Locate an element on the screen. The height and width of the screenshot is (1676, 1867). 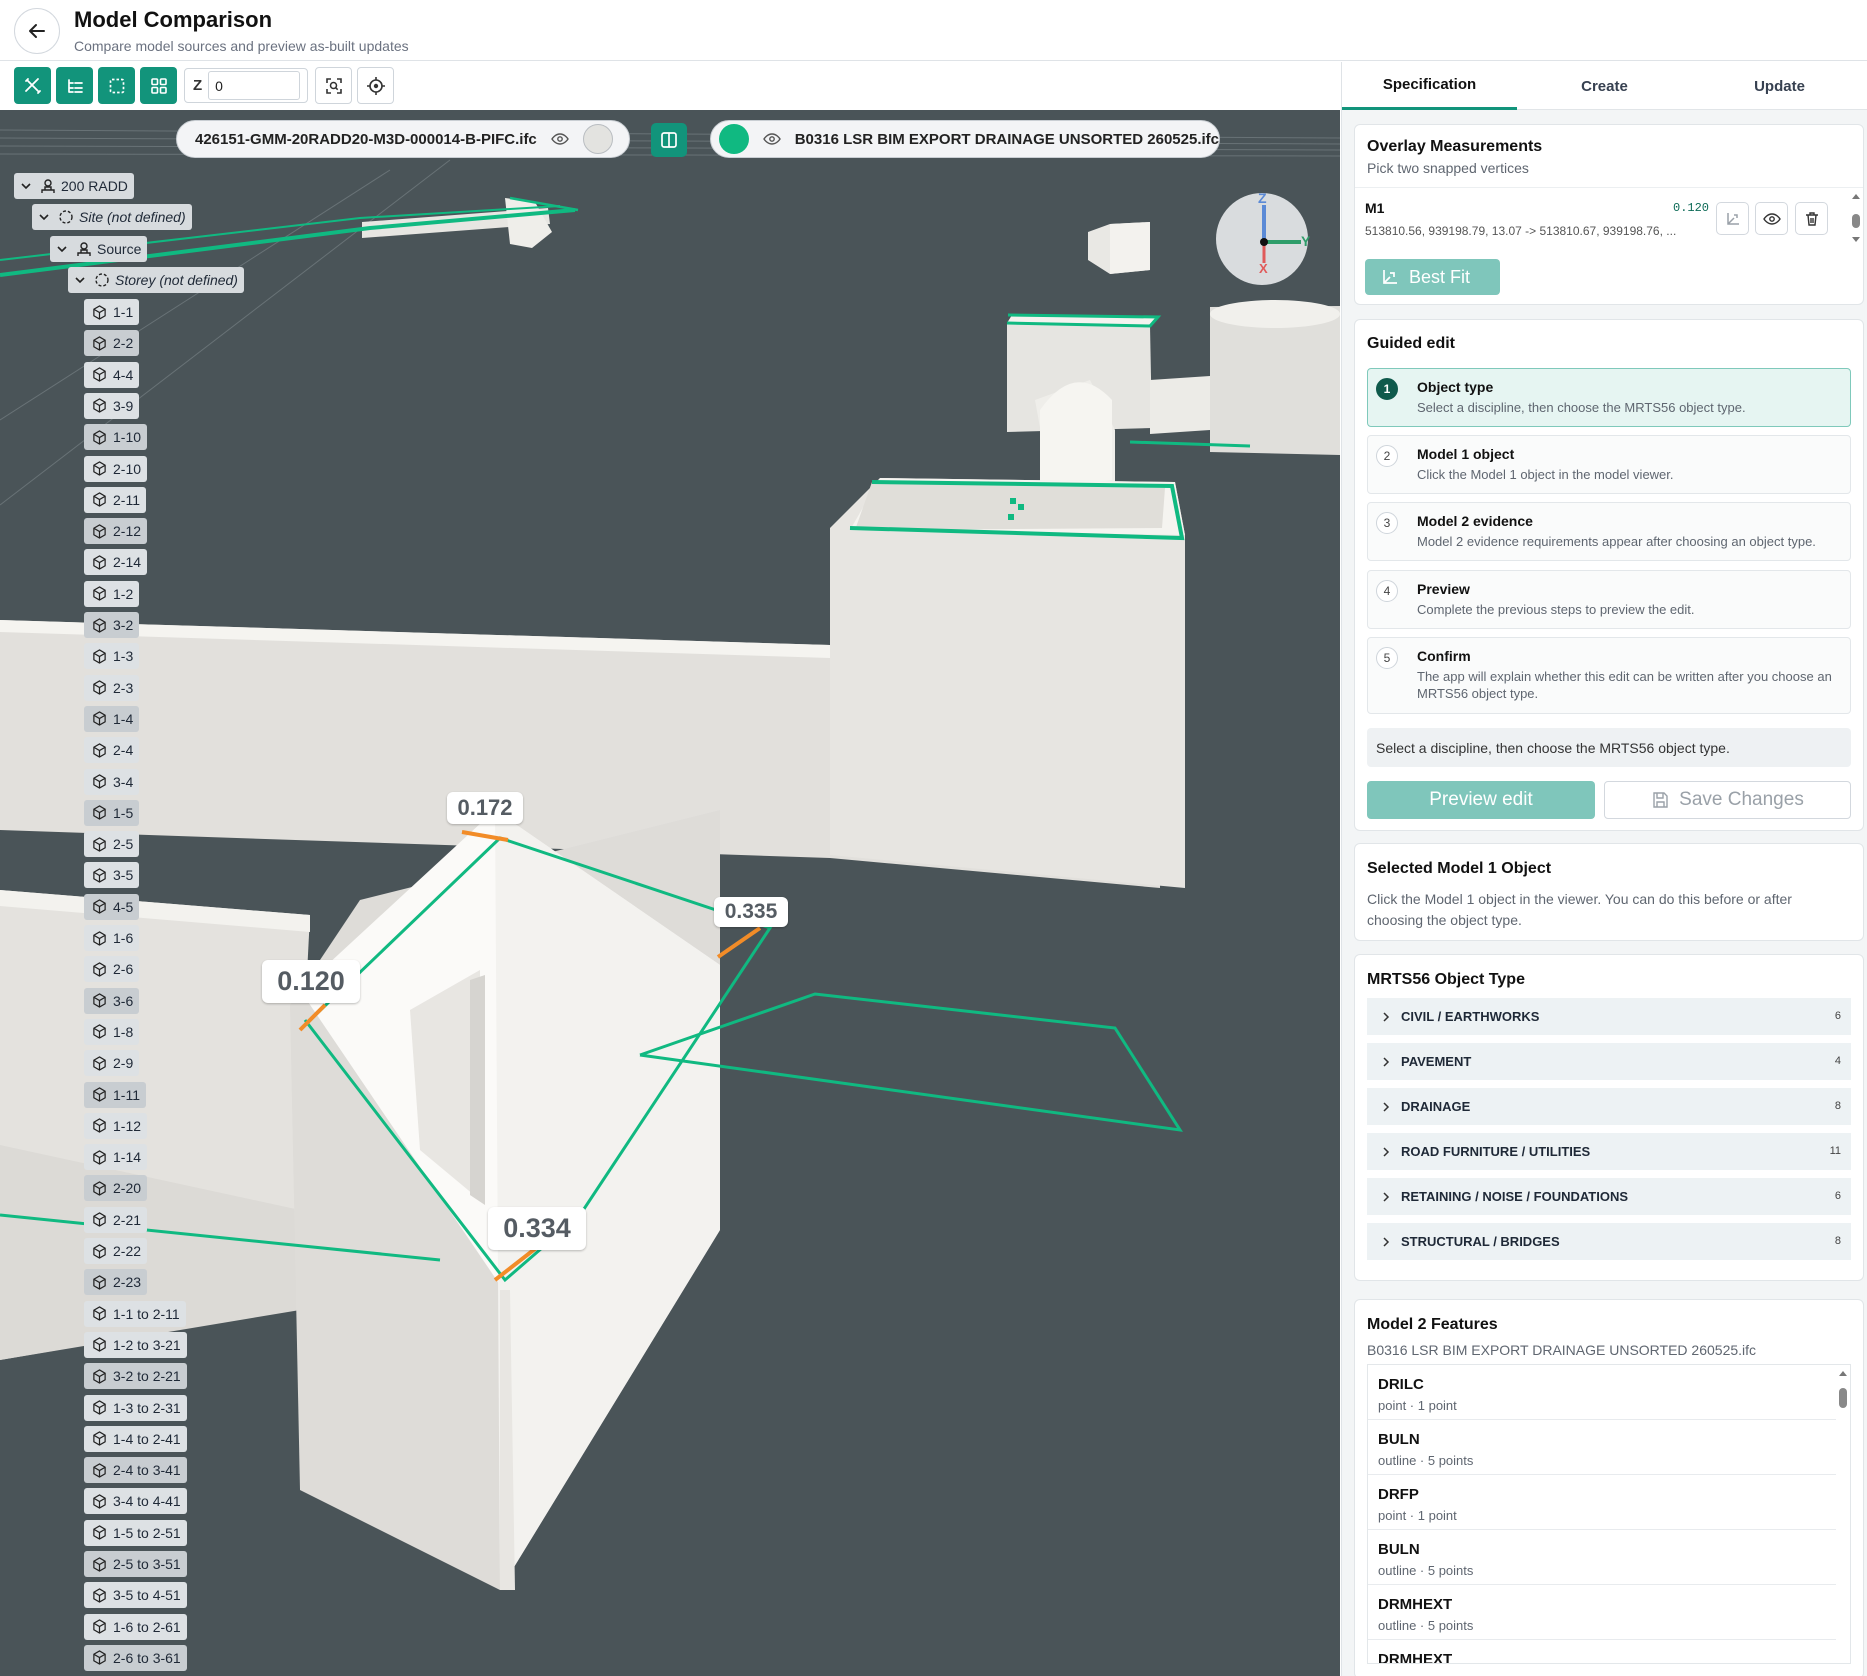
fit-measurement-button is located at coordinates (1732, 218).